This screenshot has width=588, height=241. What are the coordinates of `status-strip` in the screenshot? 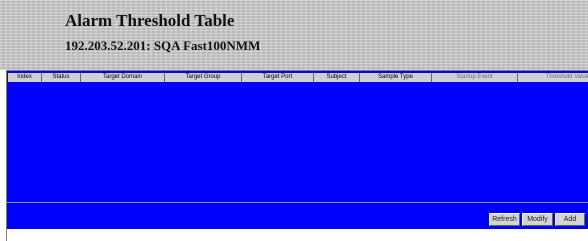 It's located at (297, 235).